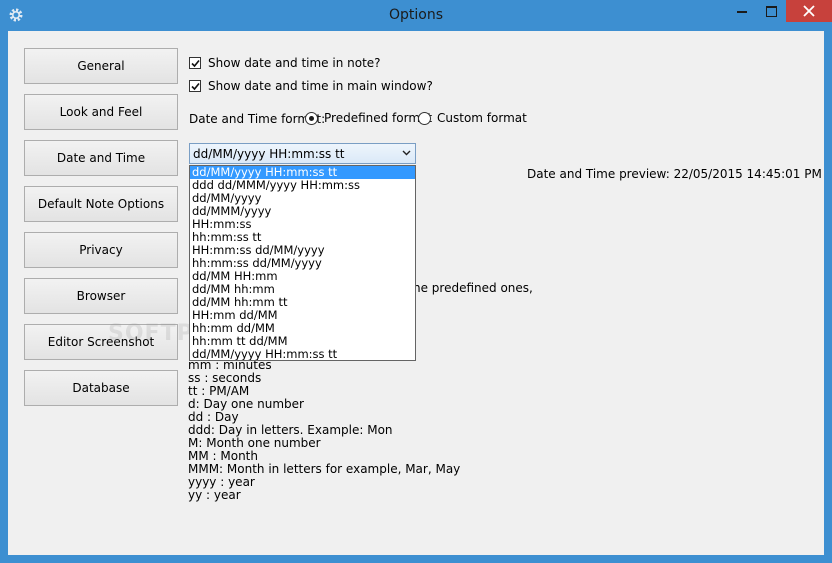 The height and width of the screenshot is (563, 832). I want to click on close-icon, so click(809, 11).